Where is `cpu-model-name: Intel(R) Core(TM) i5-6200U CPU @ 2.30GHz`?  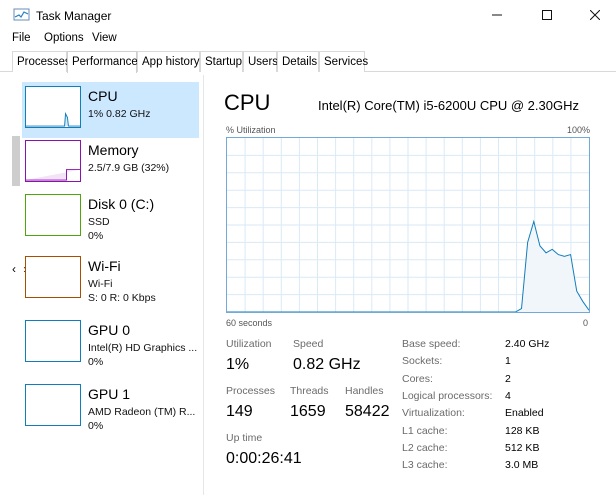 cpu-model-name: Intel(R) Core(TM) i5-6200U CPU @ 2.30GHz is located at coordinates (448, 105).